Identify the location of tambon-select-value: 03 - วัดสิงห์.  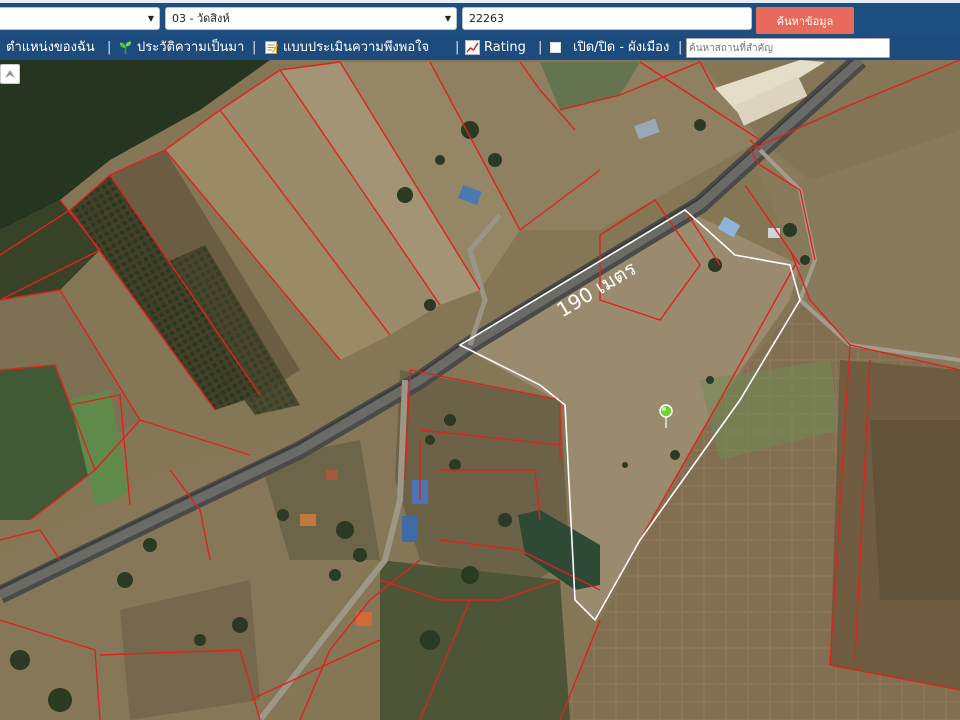
(201, 18).